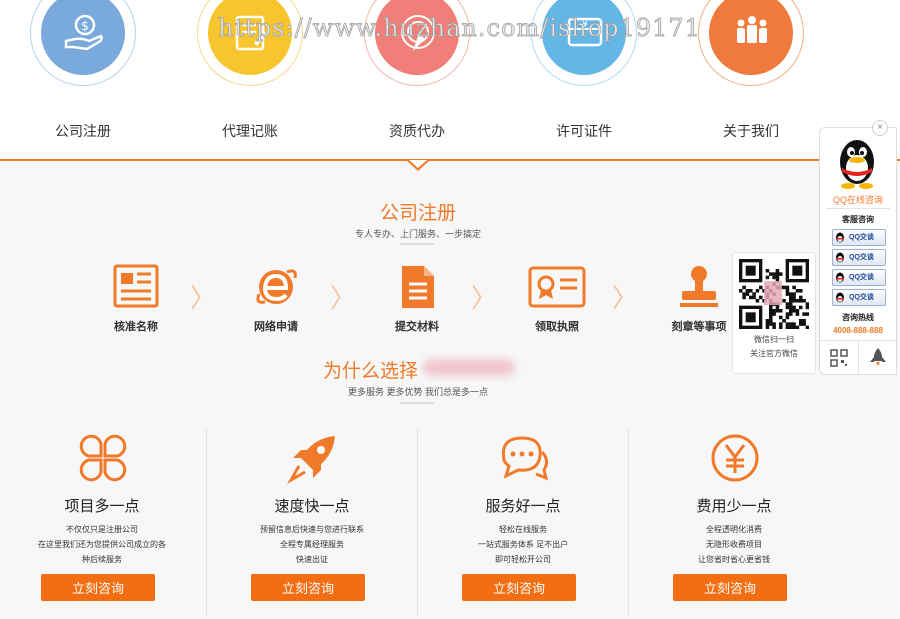 This screenshot has height=619, width=900. I want to click on feature-line: 让您省时省心更省钱, so click(734, 559).